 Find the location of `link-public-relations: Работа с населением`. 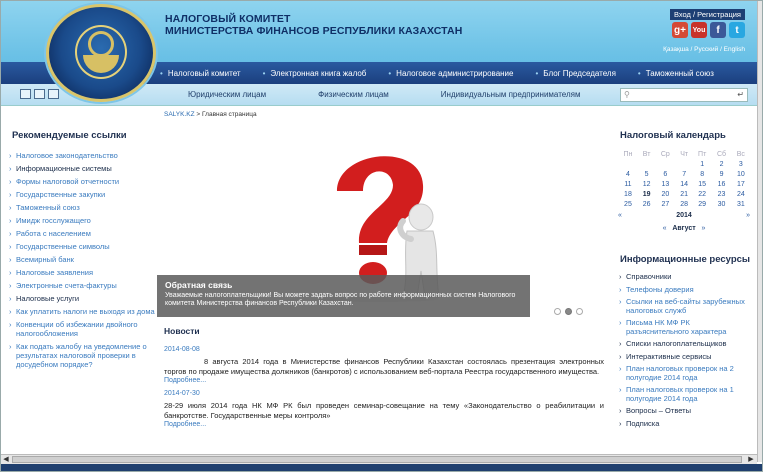

link-public-relations: Работа с населением is located at coordinates (83, 233).